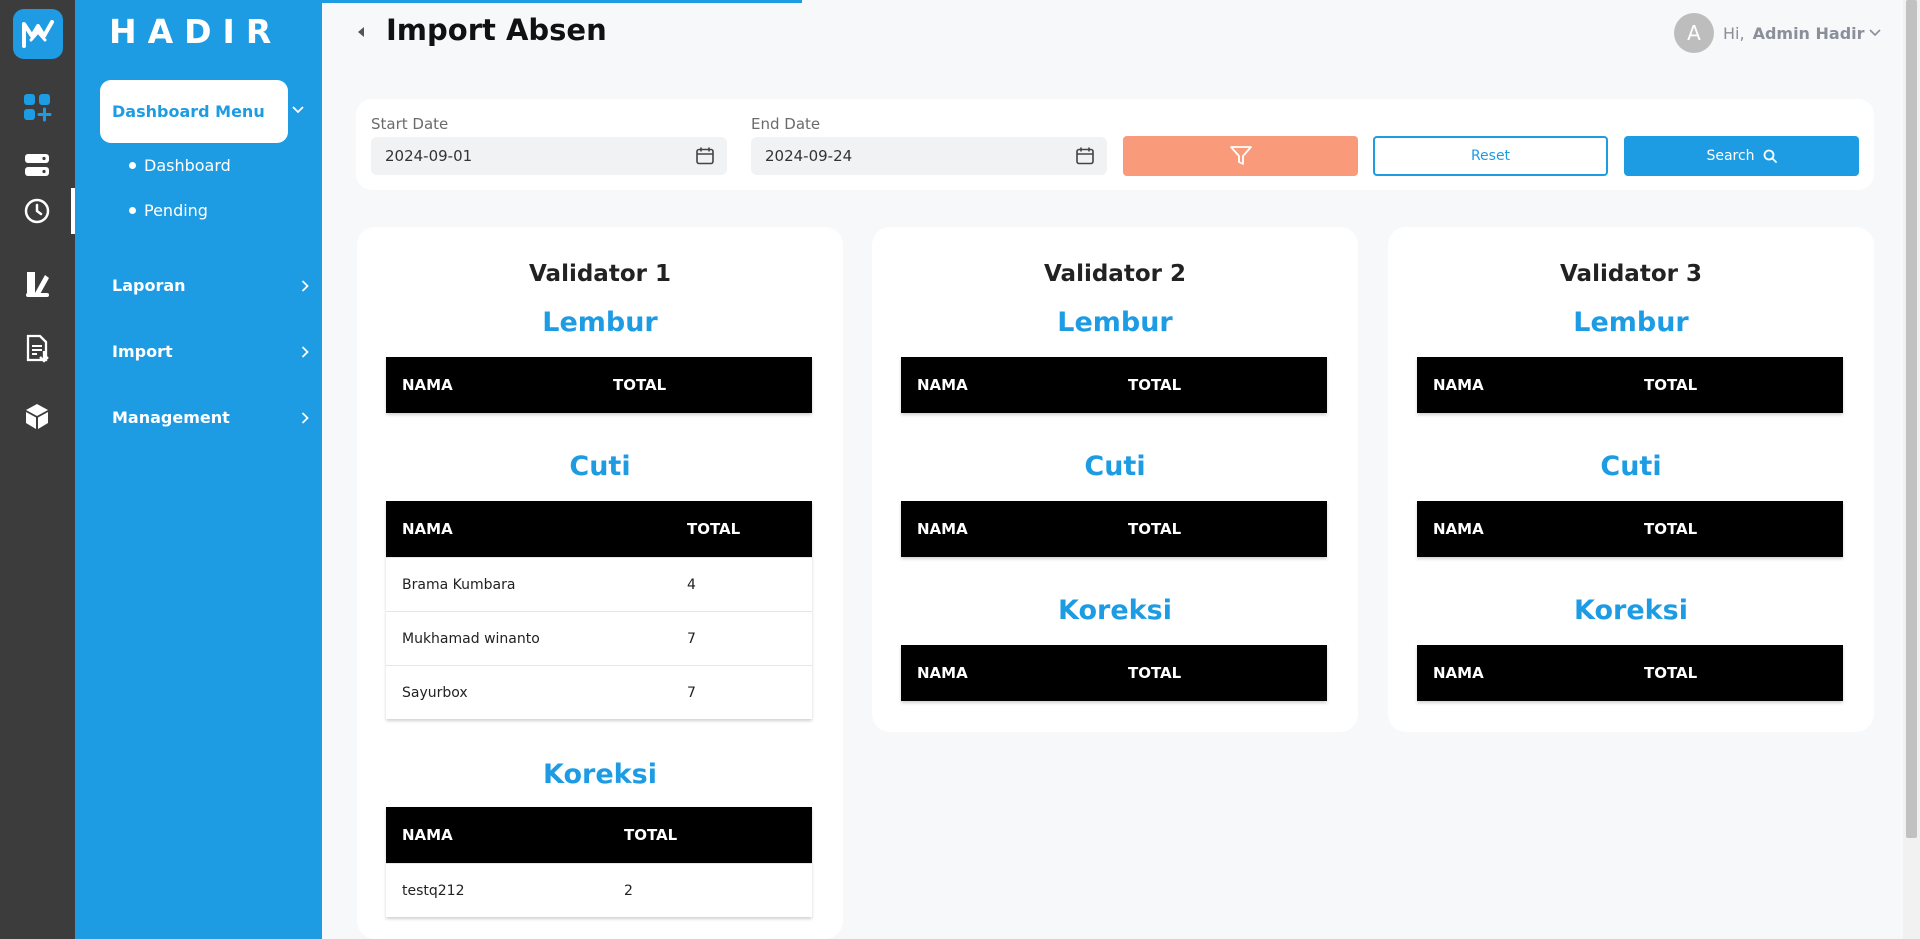 This screenshot has width=1920, height=939. Describe the element at coordinates (37, 349) in the screenshot. I see `document-import-icon` at that location.